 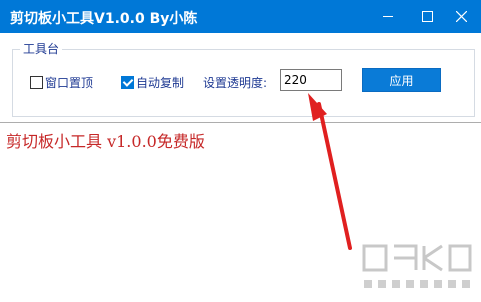 I want to click on watermark-logo-icon, so click(x=417, y=266).